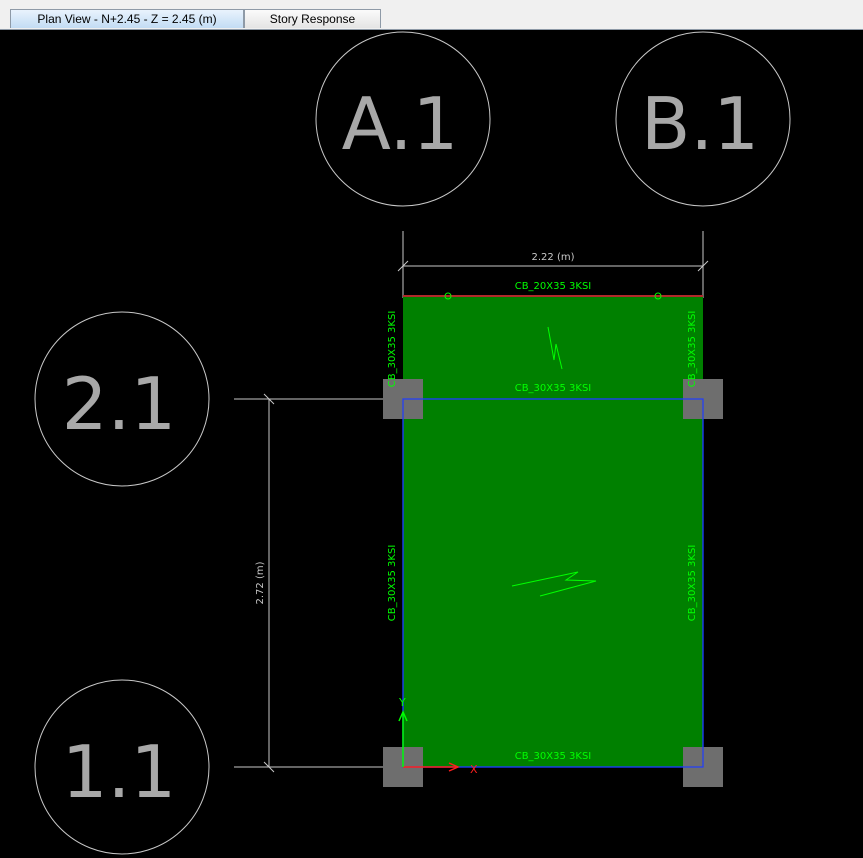 This screenshot has width=863, height=858. I want to click on beam-label-right-lower: CB_30X35 3KSI, so click(692, 583).